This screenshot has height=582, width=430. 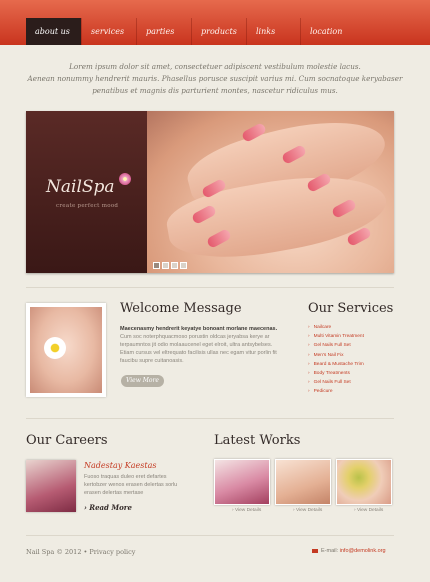 I want to click on service-item: Beard & Mustache Trim, so click(x=336, y=364).